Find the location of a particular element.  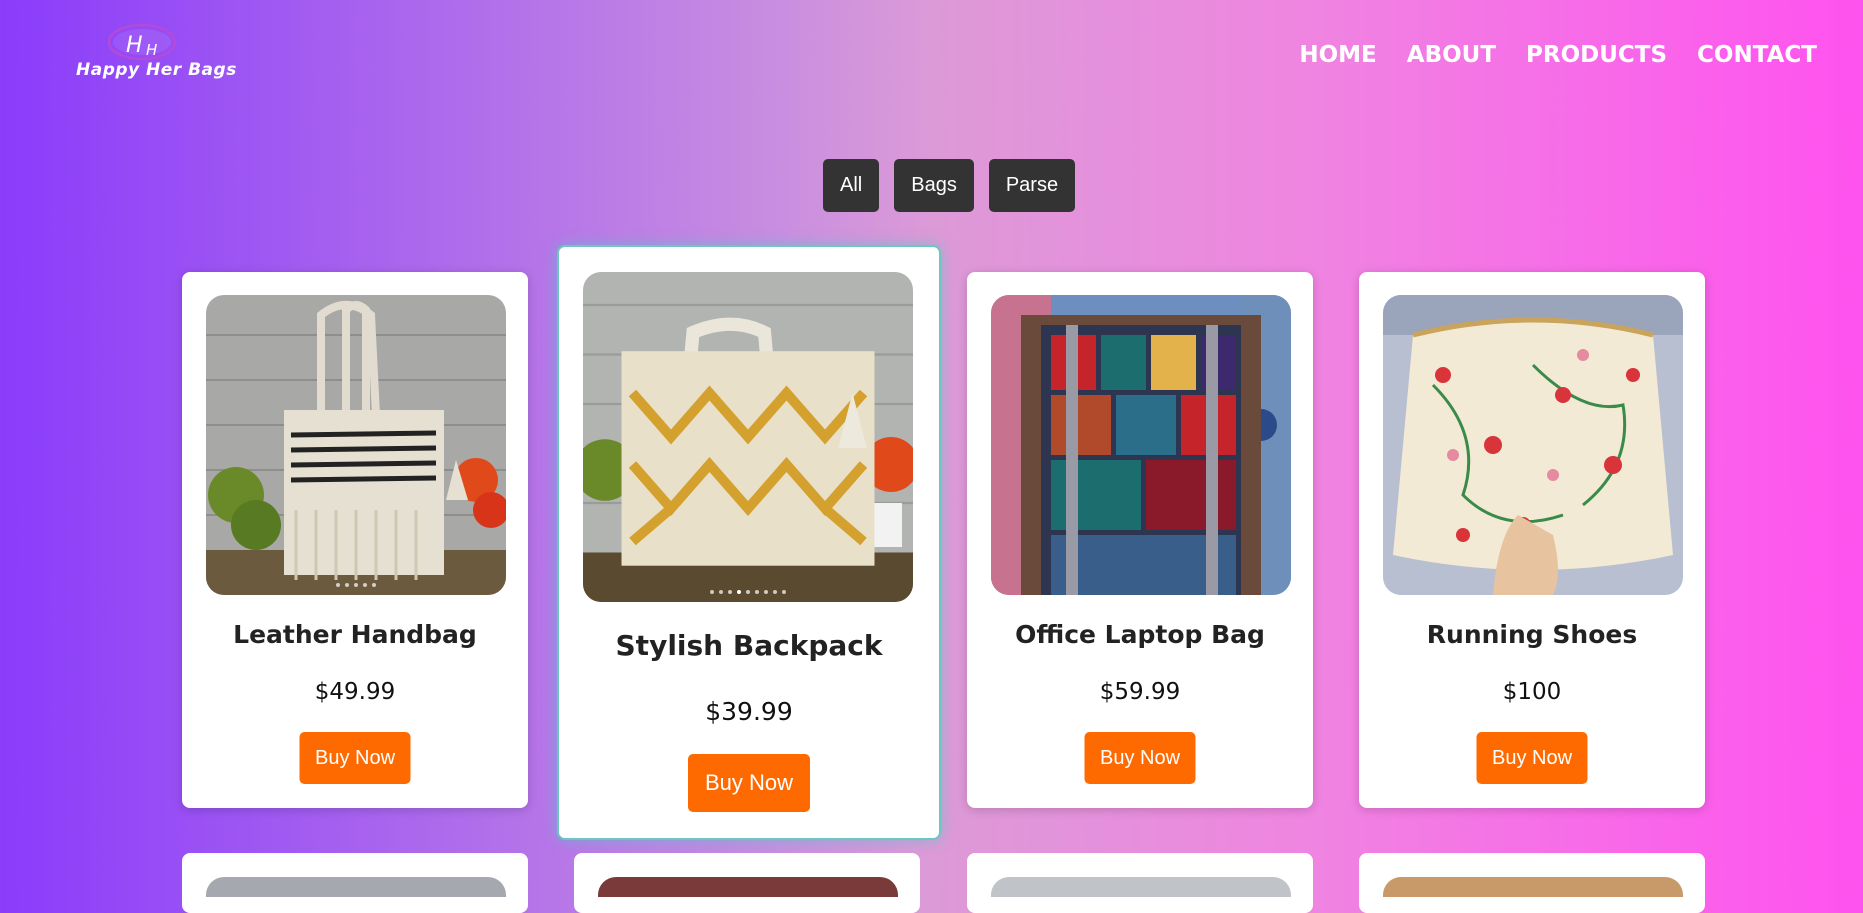

nav-about: ABOUT is located at coordinates (1451, 55).